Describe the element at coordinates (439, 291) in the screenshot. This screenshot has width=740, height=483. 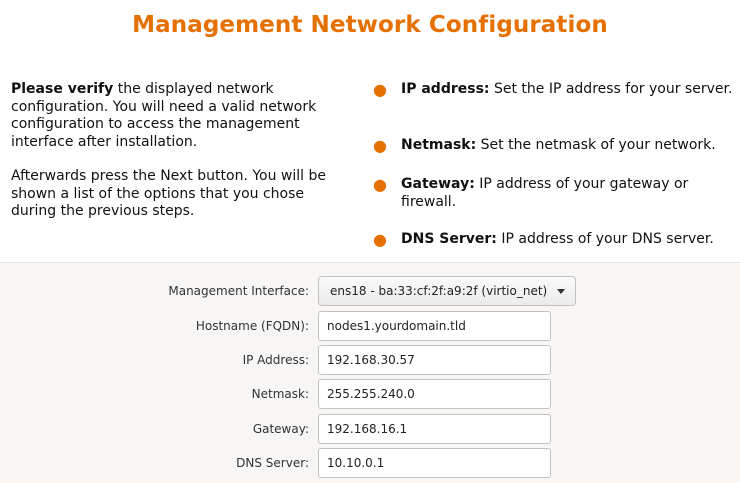
I see `management-interface-value: ens18 - ba:33:cf:2f:a9:2f (virtio_net)` at that location.